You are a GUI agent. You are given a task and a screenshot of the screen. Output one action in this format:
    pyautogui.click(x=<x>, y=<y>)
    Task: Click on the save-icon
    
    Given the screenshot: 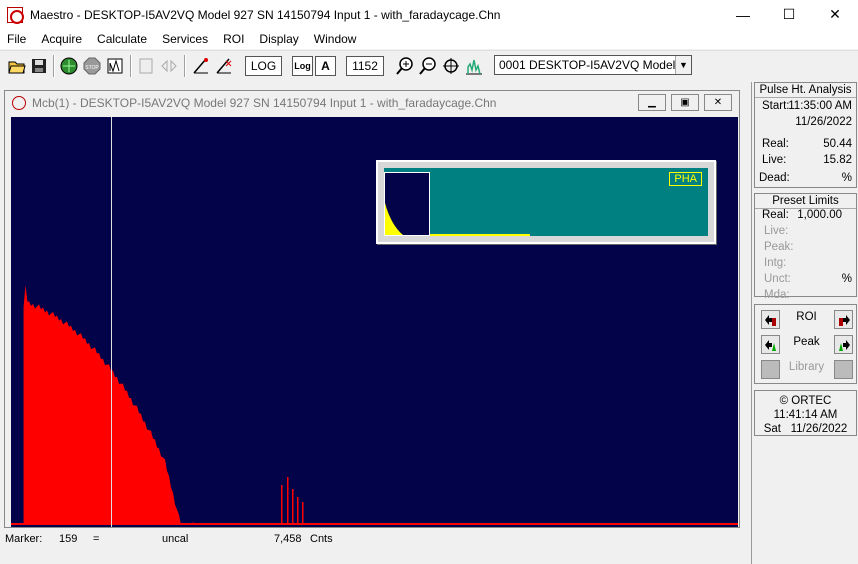 What is the action you would take?
    pyautogui.click(x=39, y=66)
    